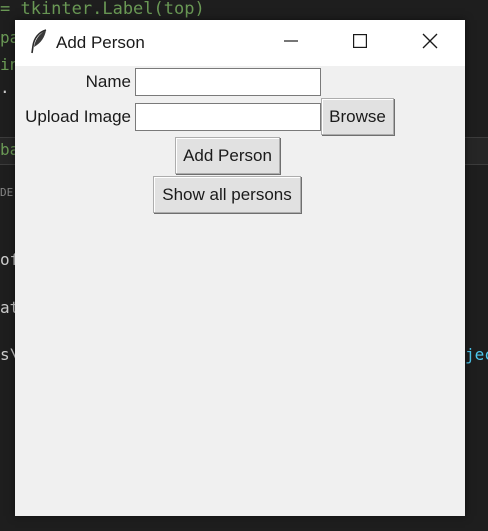 The width and height of the screenshot is (488, 531). I want to click on name-input, so click(228, 82).